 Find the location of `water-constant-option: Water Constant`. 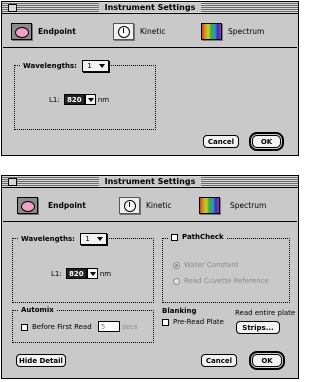

water-constant-option: Water Constant is located at coordinates (205, 265).